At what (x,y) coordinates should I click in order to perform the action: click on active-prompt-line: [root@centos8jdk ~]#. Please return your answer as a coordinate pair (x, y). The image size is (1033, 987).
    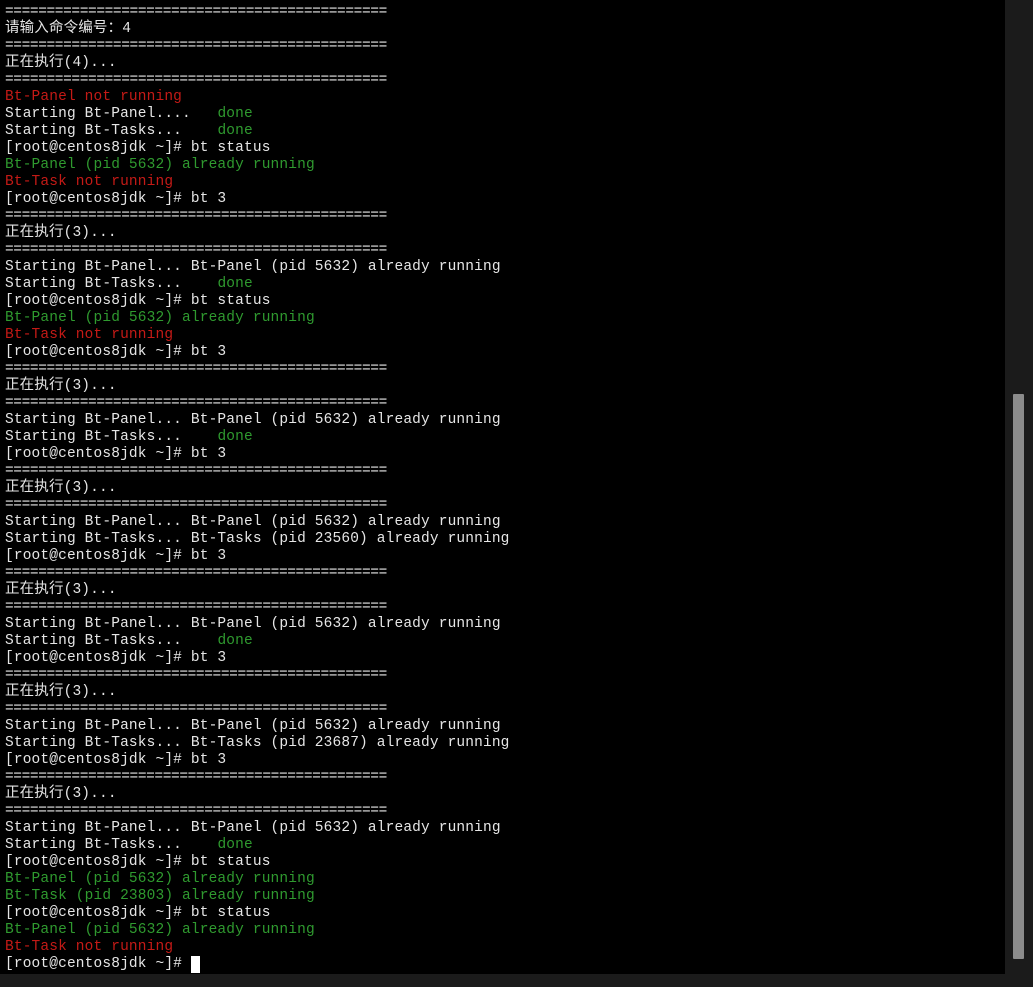
    Looking at the image, I should click on (257, 964).